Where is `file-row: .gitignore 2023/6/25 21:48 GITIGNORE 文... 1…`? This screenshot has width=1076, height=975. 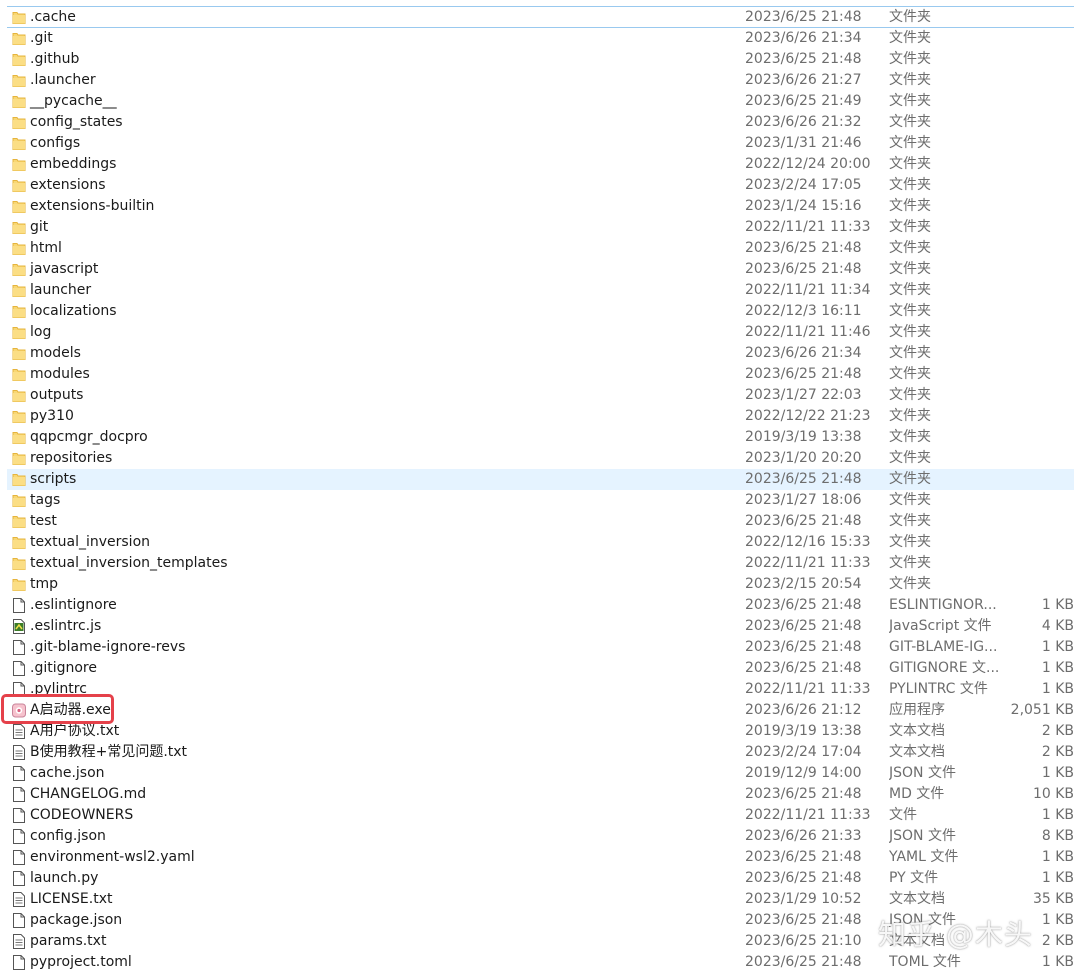
file-row: .gitignore 2023/6/25 21:48 GITIGNORE 文... 1… is located at coordinates (538, 668).